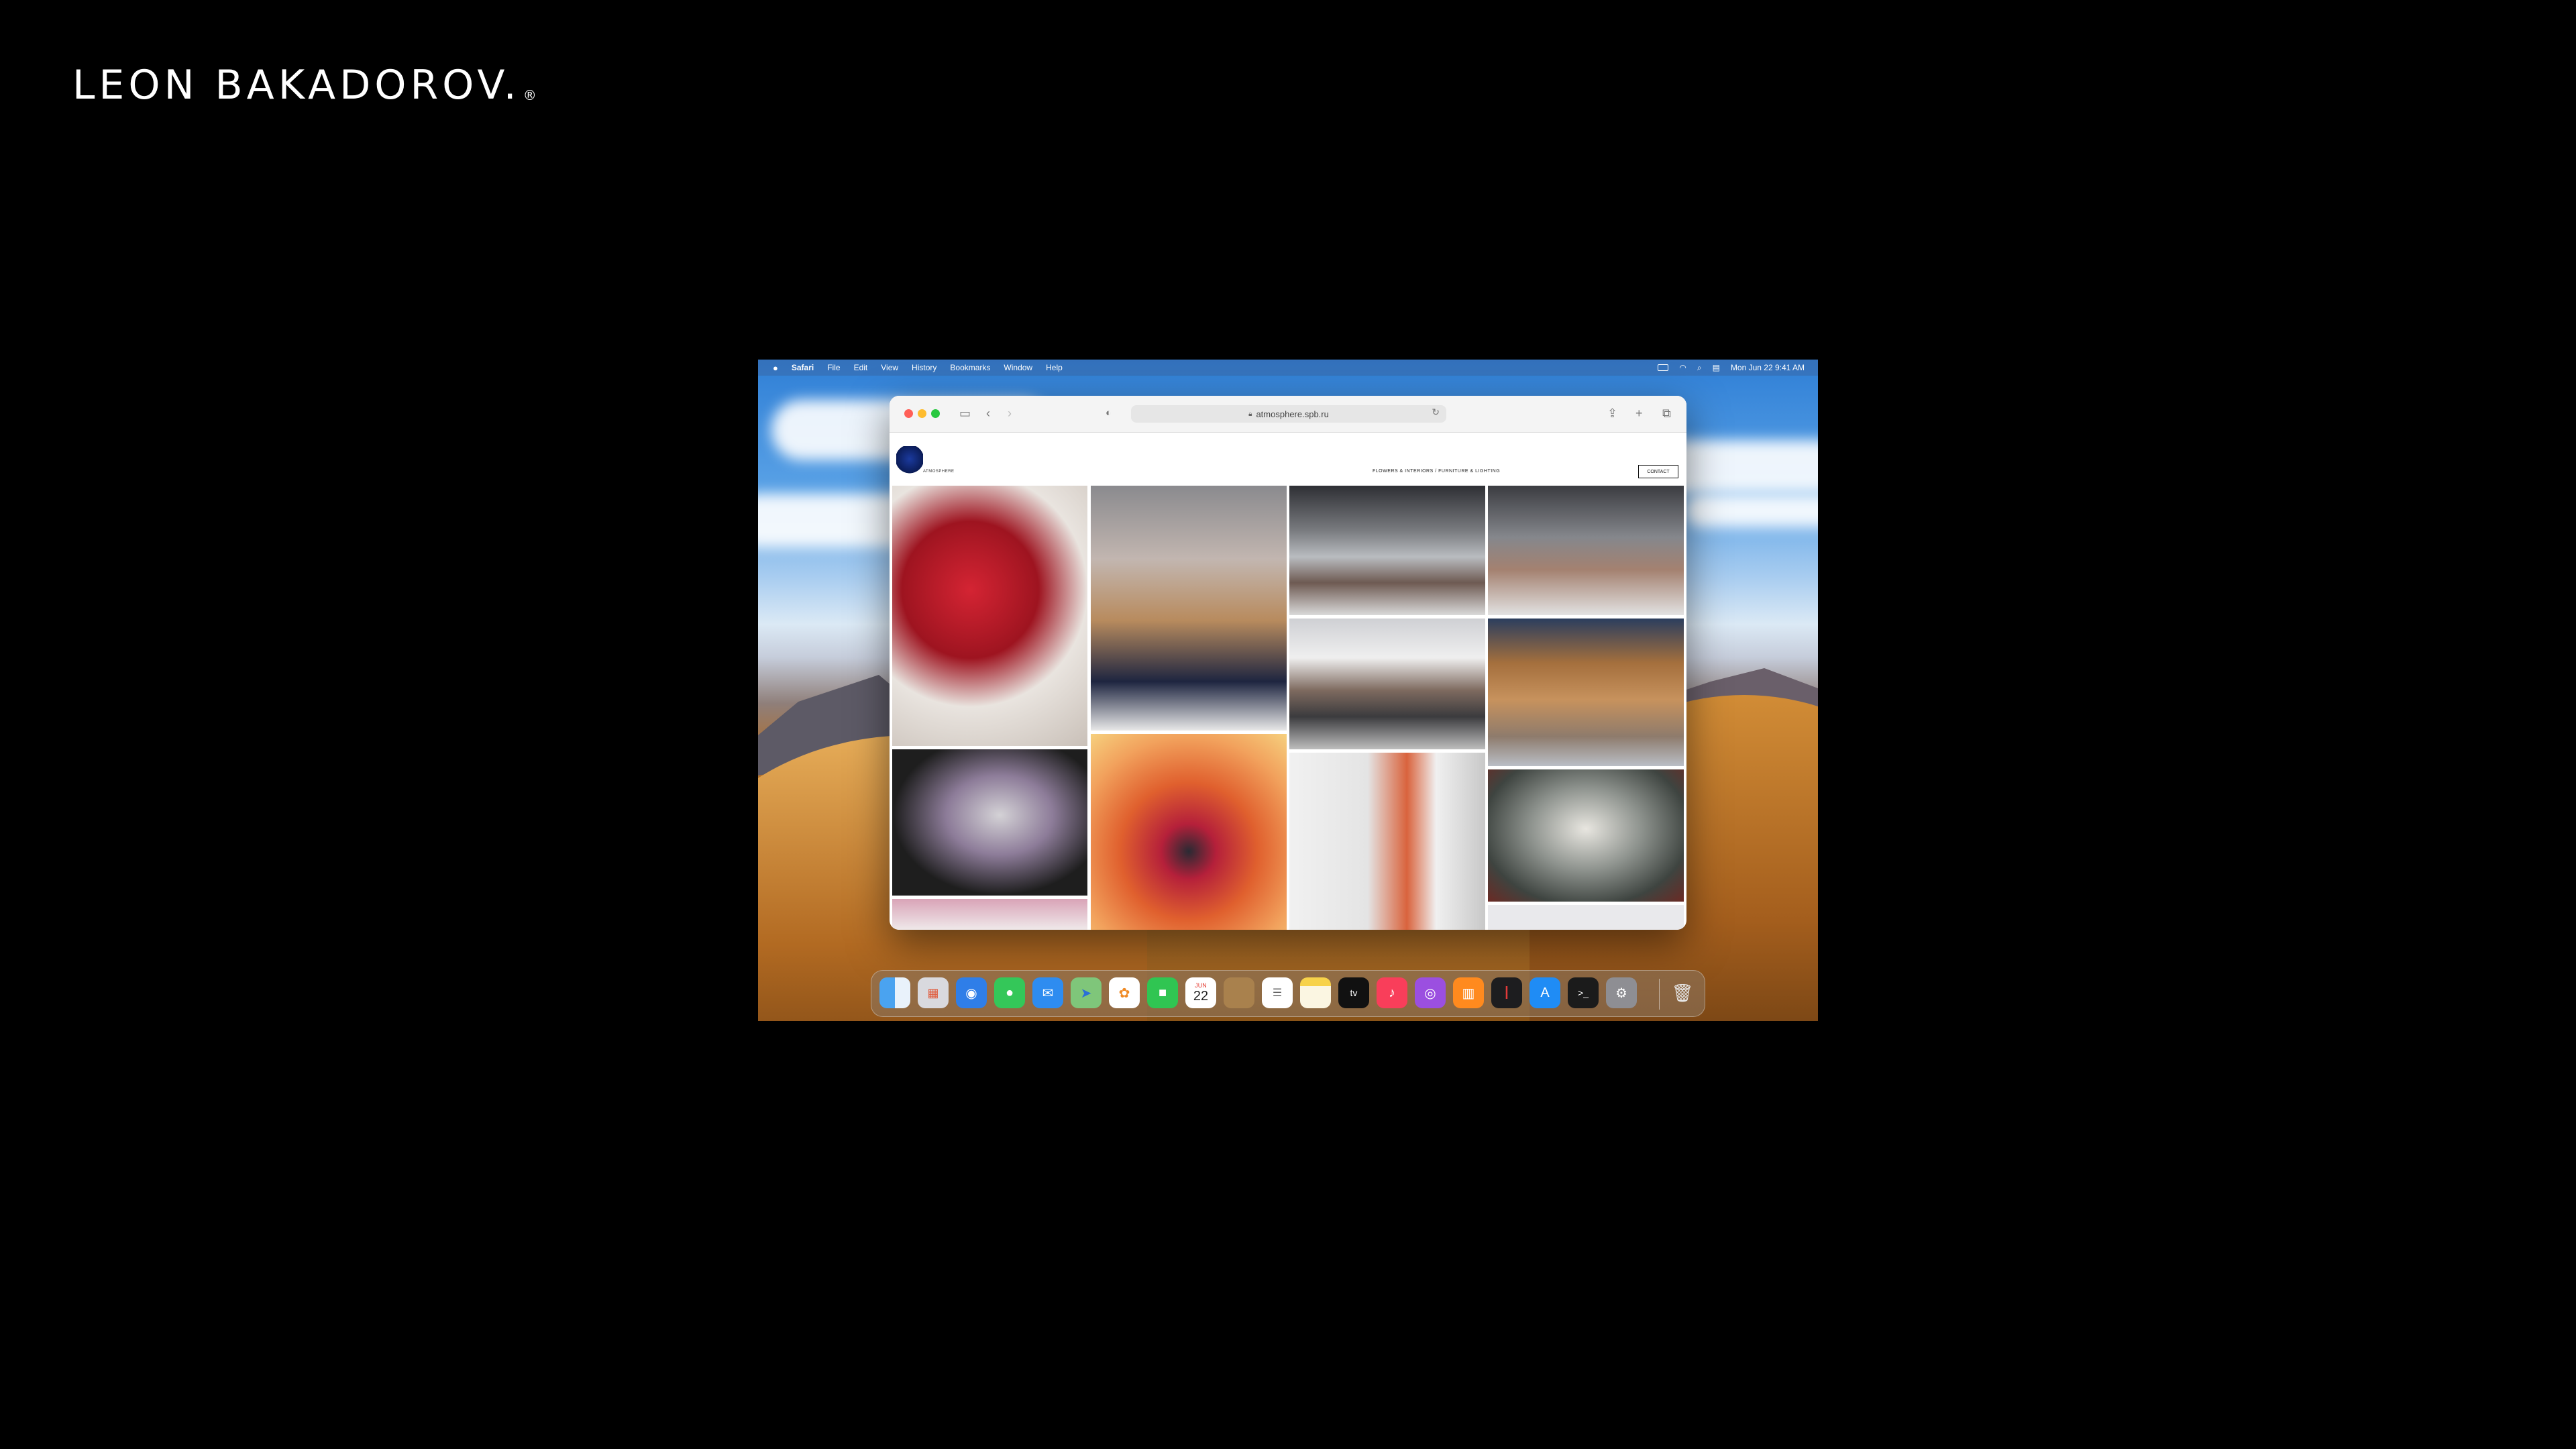 The height and width of the screenshot is (1449, 2576). Describe the element at coordinates (1018, 367) in the screenshot. I see `menu-window: Window` at that location.